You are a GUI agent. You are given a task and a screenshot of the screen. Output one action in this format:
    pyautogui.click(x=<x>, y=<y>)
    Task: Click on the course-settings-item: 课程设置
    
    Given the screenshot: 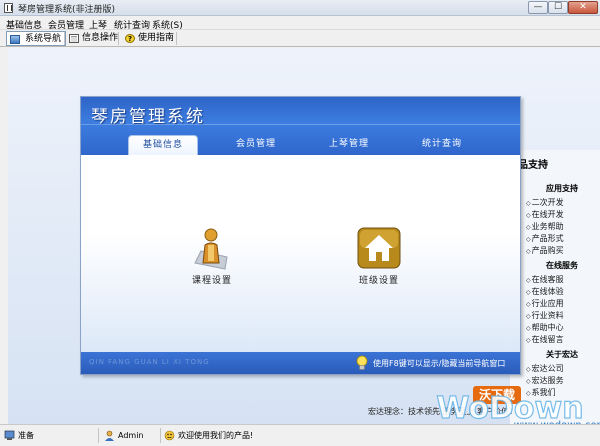 What is the action you would take?
    pyautogui.click(x=212, y=258)
    